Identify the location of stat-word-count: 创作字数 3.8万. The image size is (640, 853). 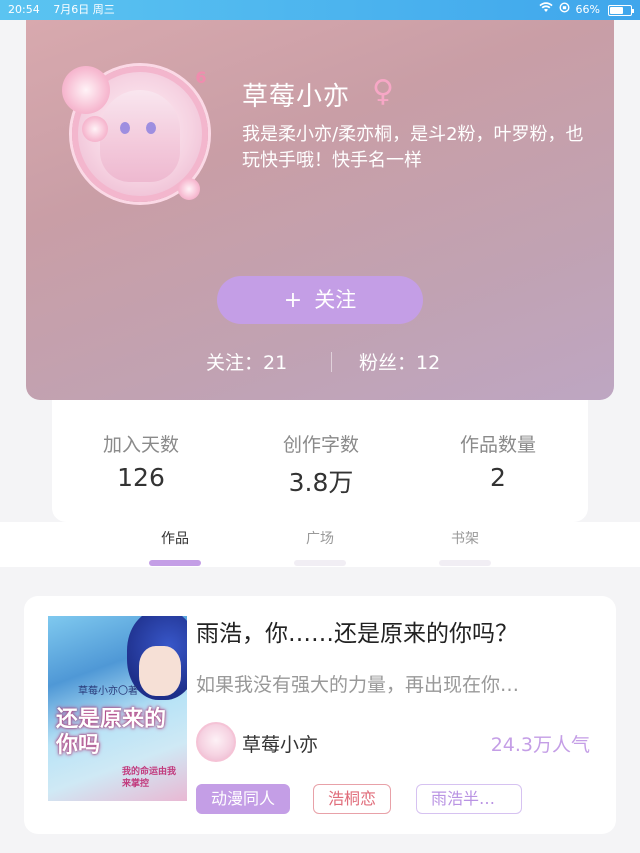
(321, 464).